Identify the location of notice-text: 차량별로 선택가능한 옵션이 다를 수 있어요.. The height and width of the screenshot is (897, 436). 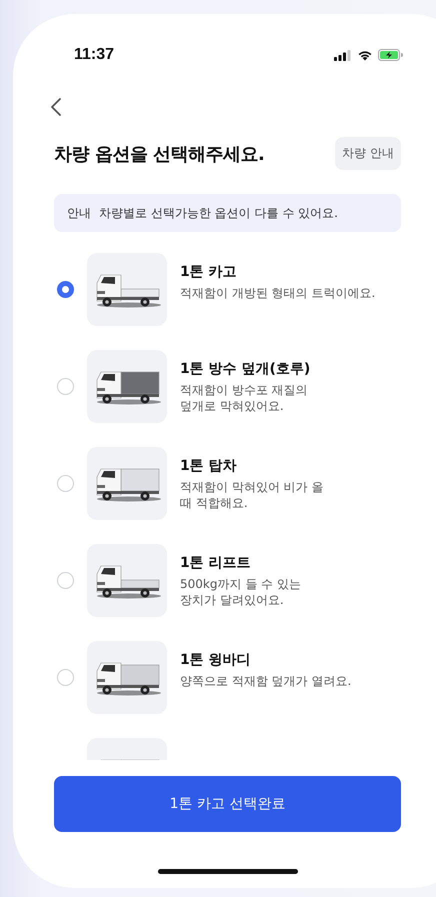
(218, 213).